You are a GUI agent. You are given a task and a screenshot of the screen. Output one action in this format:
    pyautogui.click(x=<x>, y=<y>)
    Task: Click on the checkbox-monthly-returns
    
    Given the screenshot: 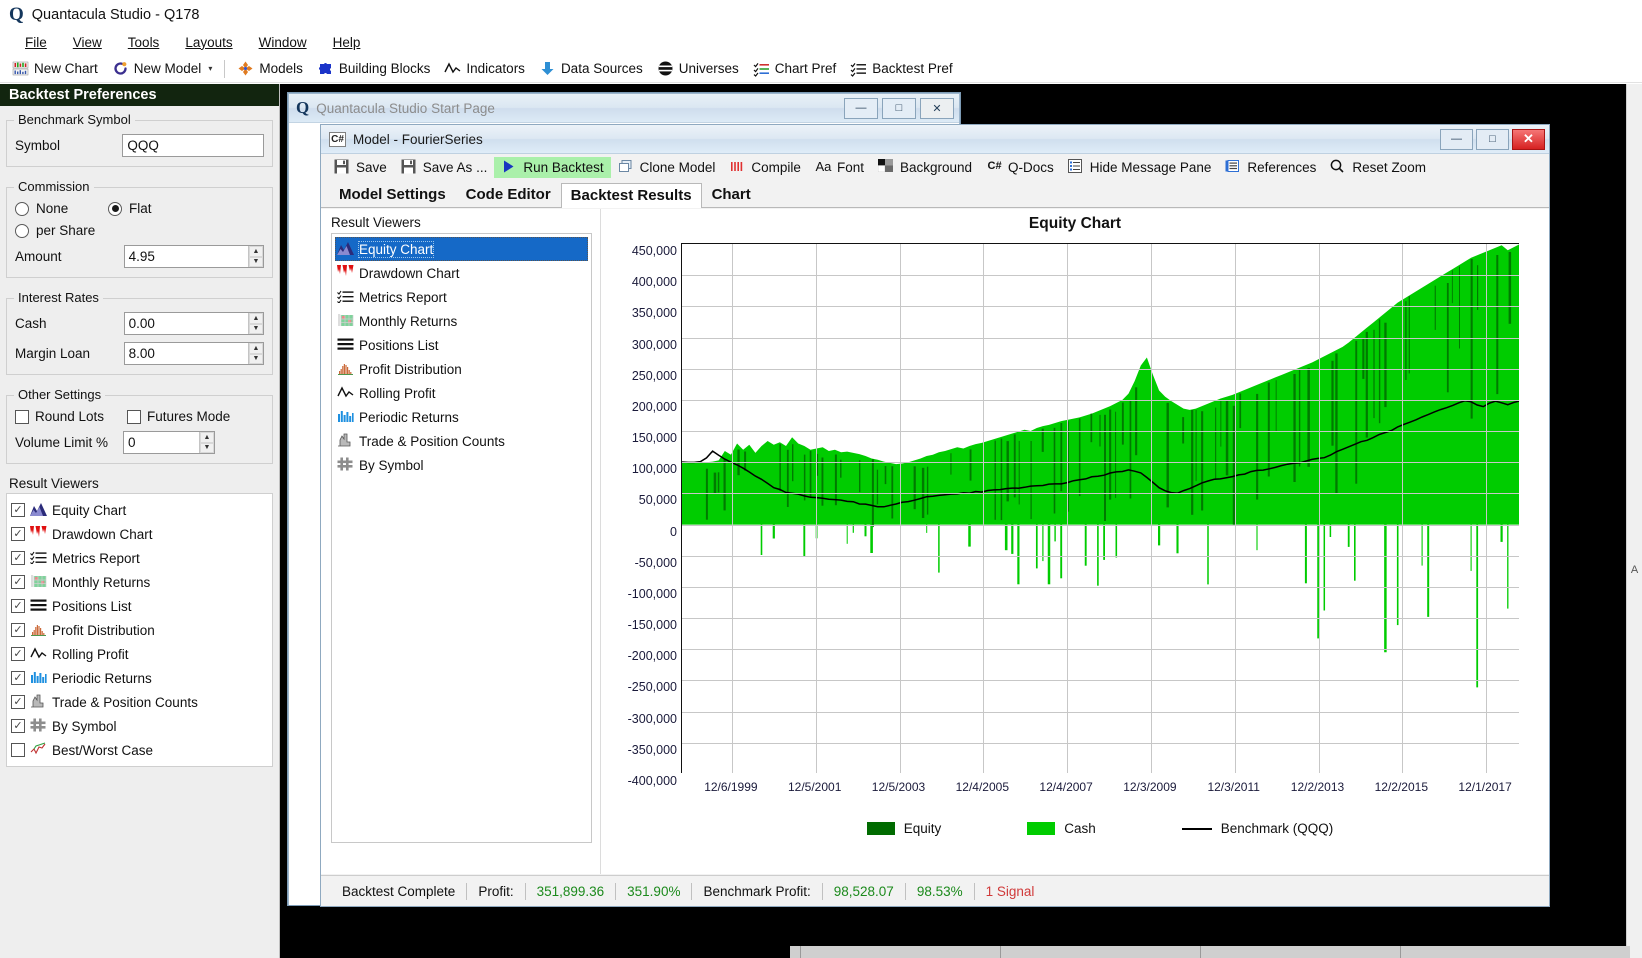 What is the action you would take?
    pyautogui.click(x=18, y=582)
    